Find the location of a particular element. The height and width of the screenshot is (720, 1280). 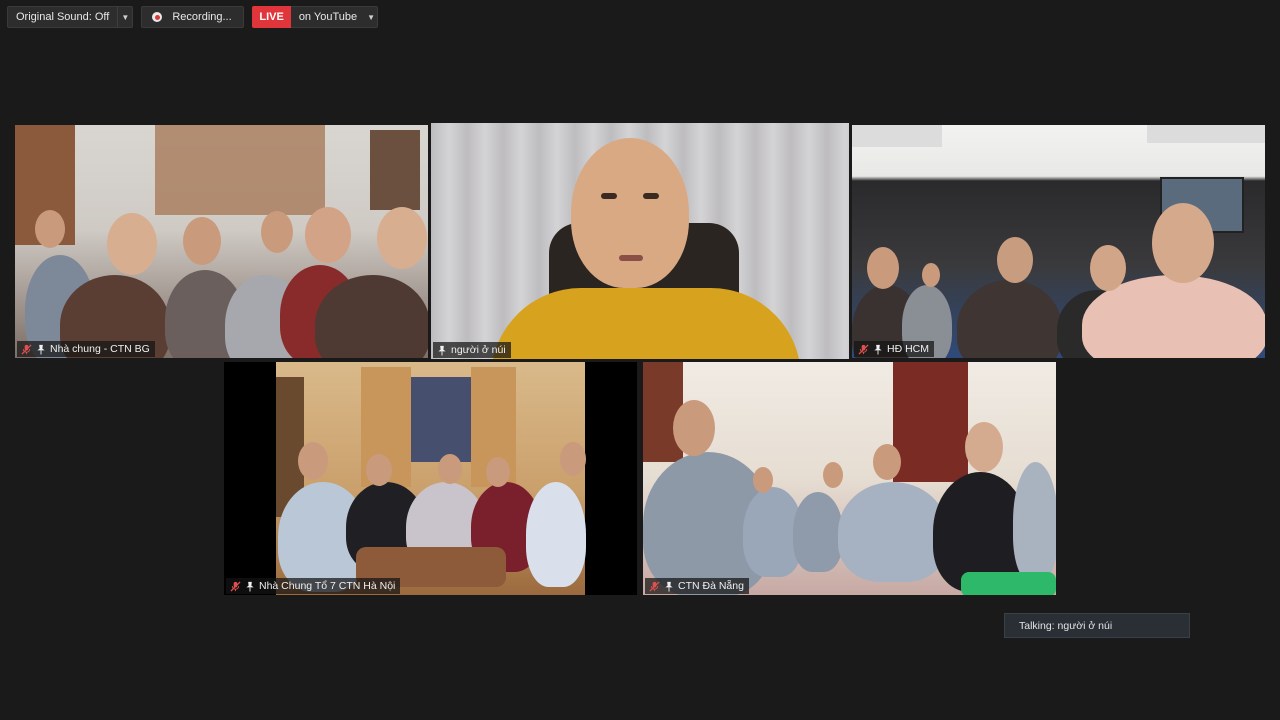

original-sound-button: Original Sound: Off ▼ is located at coordinates (70, 17).